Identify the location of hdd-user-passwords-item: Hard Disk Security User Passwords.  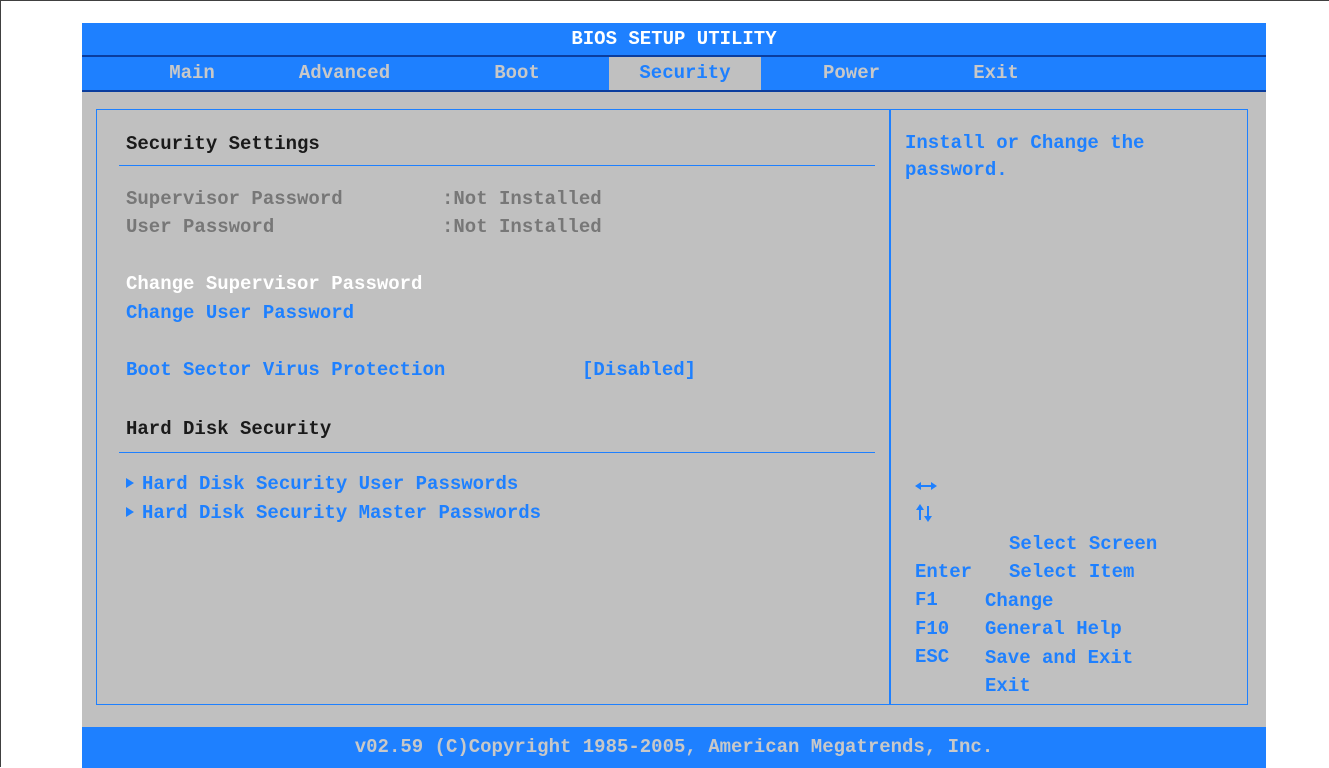
(330, 484).